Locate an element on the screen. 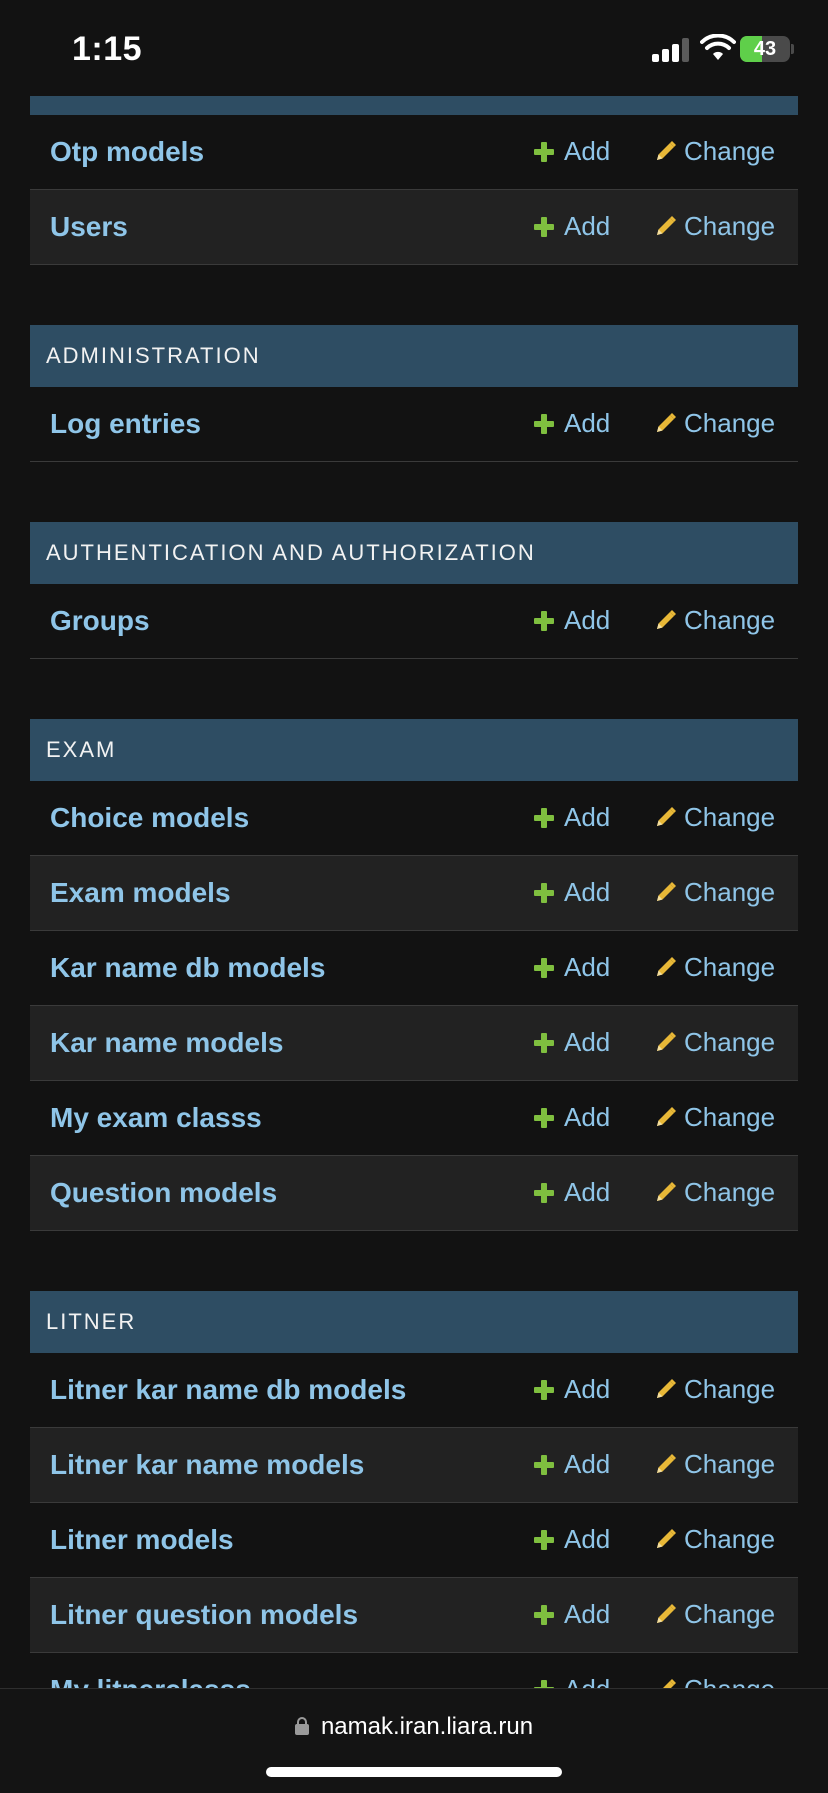 The height and width of the screenshot is (1793, 828). module-header: LITNER is located at coordinates (414, 1322).